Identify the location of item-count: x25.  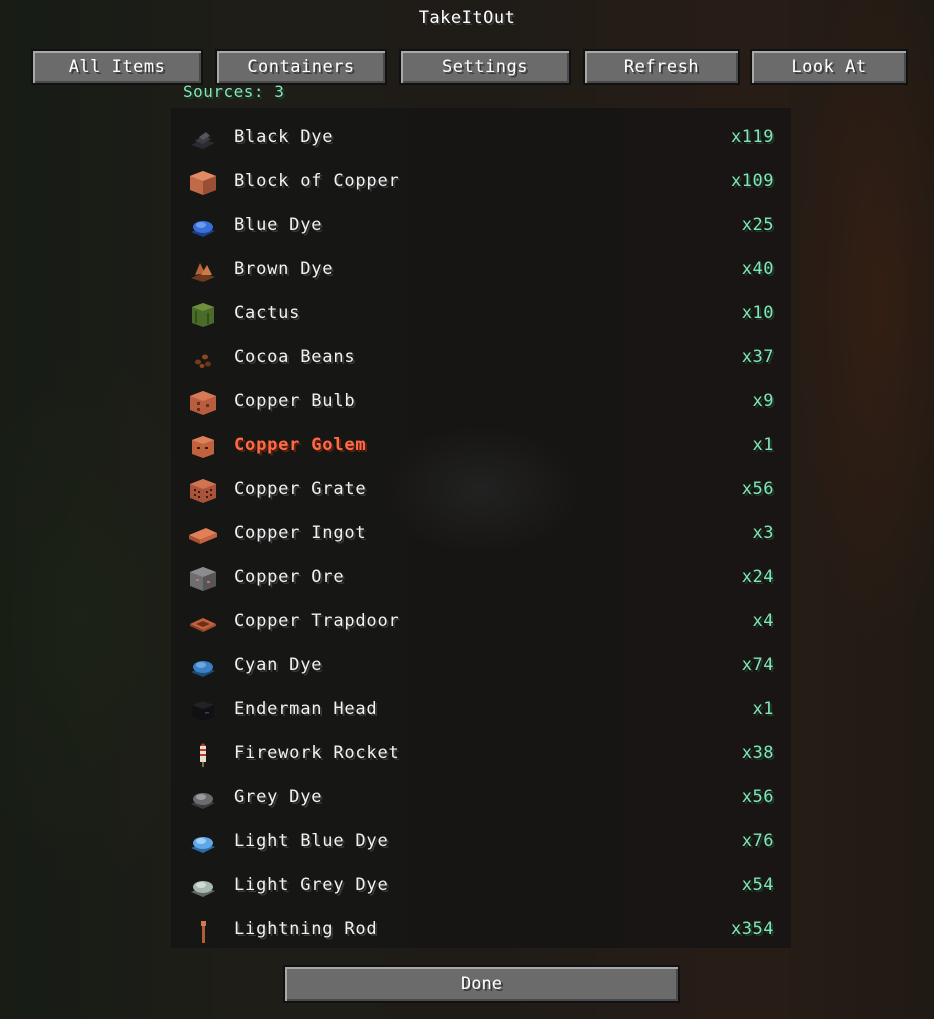
(757, 225).